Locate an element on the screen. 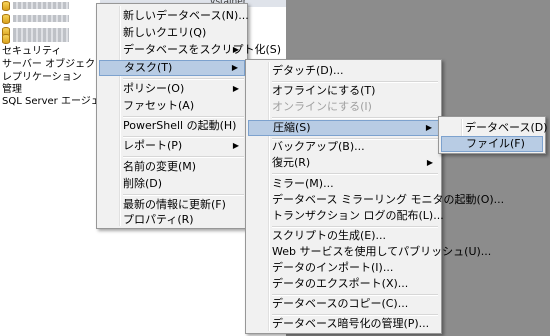 The width and height of the screenshot is (550, 336). menu-item-label: 削除(D) is located at coordinates (143, 183).